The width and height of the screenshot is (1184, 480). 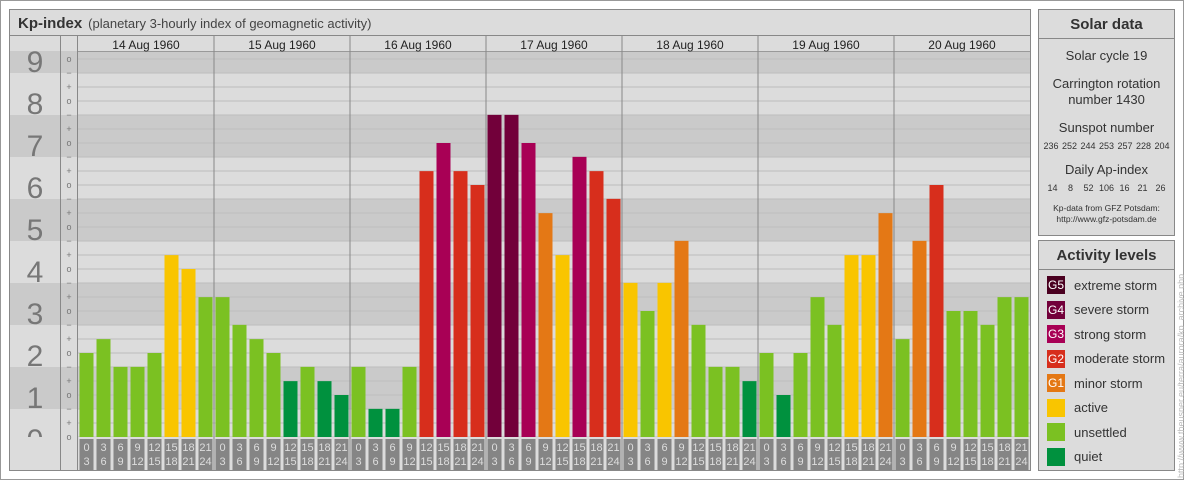 I want to click on legend-item-G2: G2 moderate storm, so click(x=1106, y=359).